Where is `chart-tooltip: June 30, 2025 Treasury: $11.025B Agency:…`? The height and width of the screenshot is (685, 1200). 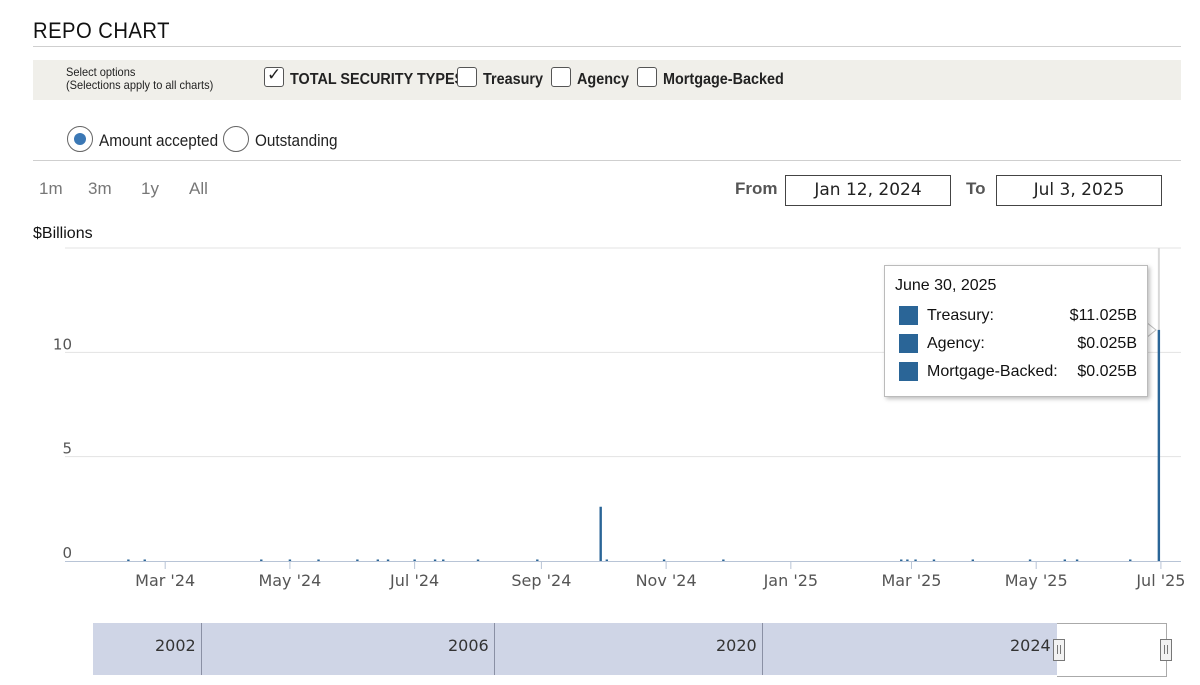
chart-tooltip: June 30, 2025 Treasury: $11.025B Agency:… is located at coordinates (1016, 331).